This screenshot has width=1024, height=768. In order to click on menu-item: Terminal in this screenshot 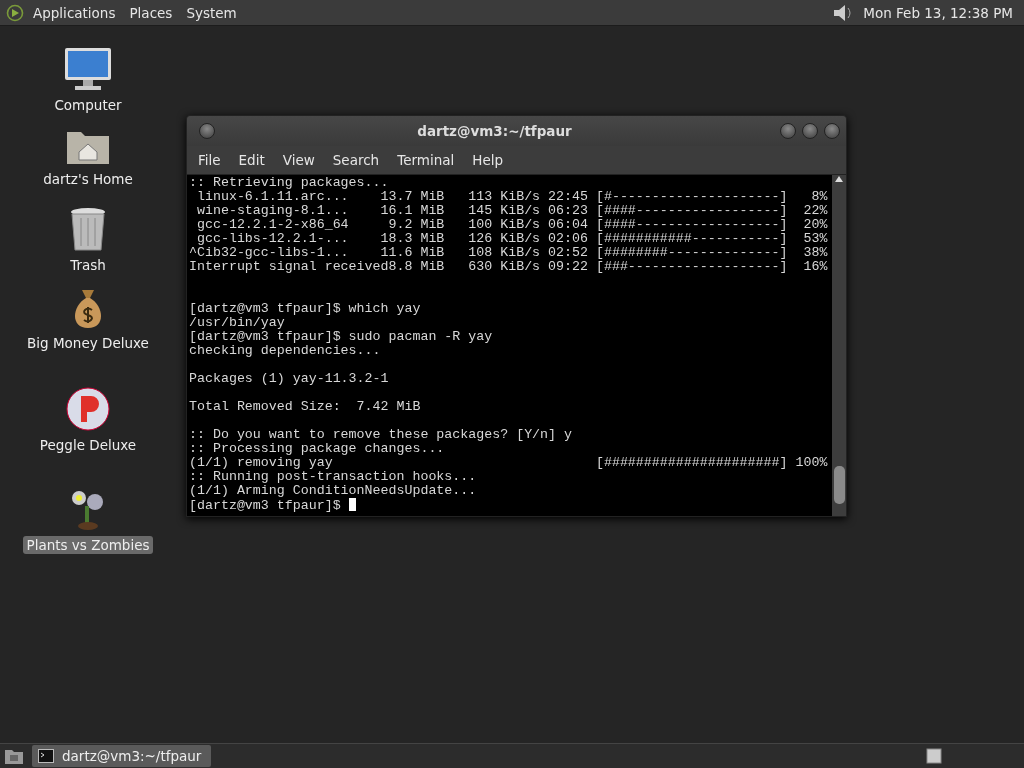, I will do `click(426, 160)`.